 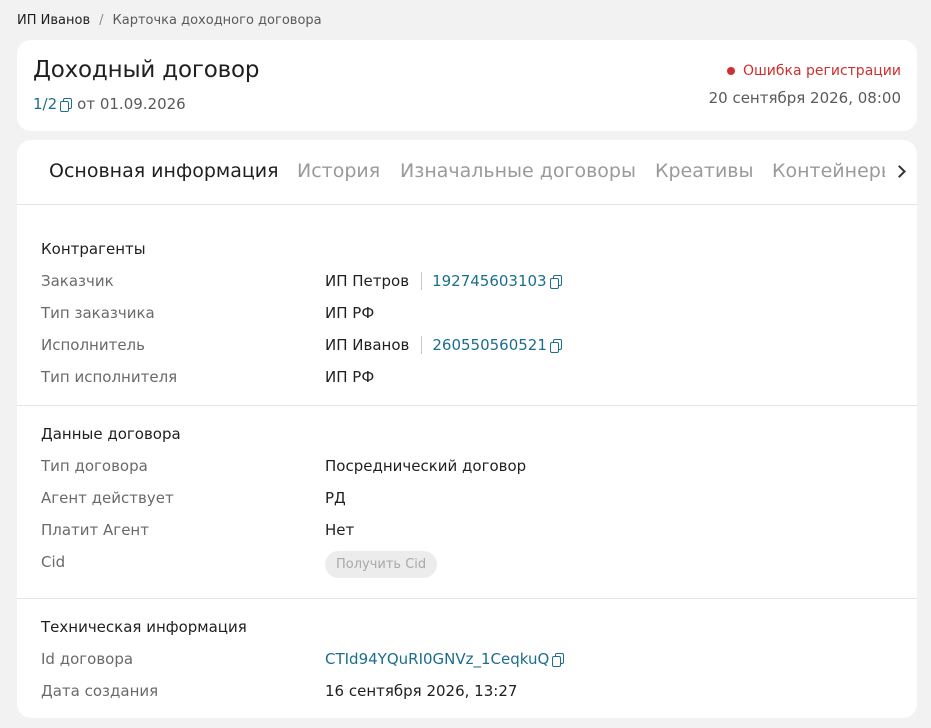 I want to click on section-title: Контрагенты, so click(x=93, y=249).